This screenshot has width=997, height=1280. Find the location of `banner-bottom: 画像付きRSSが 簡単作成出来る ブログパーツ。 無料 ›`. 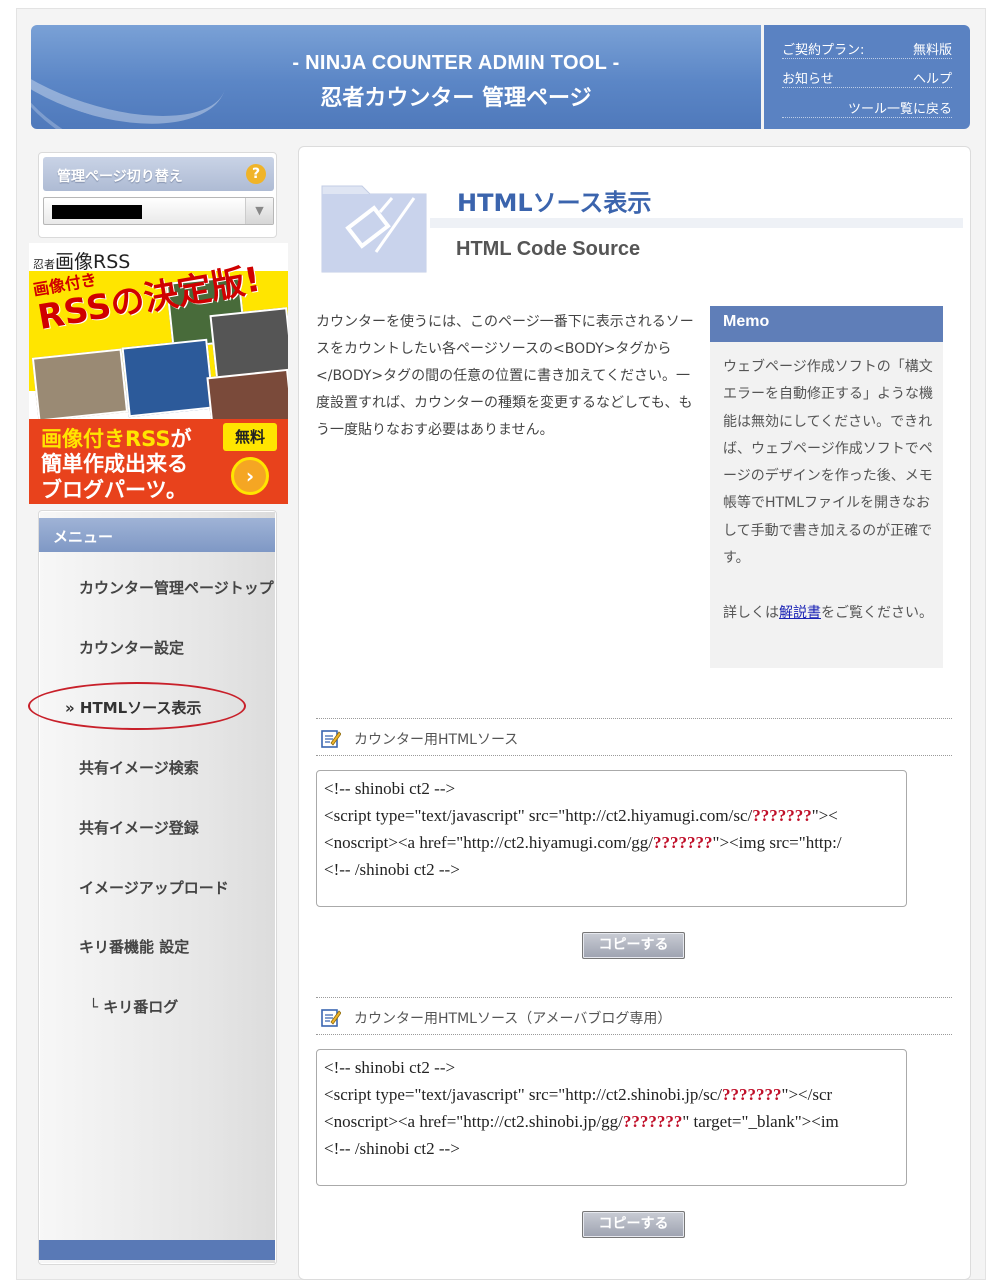

banner-bottom: 画像付きRSSが 簡単作成出来る ブログパーツ。 無料 › is located at coordinates (158, 461).